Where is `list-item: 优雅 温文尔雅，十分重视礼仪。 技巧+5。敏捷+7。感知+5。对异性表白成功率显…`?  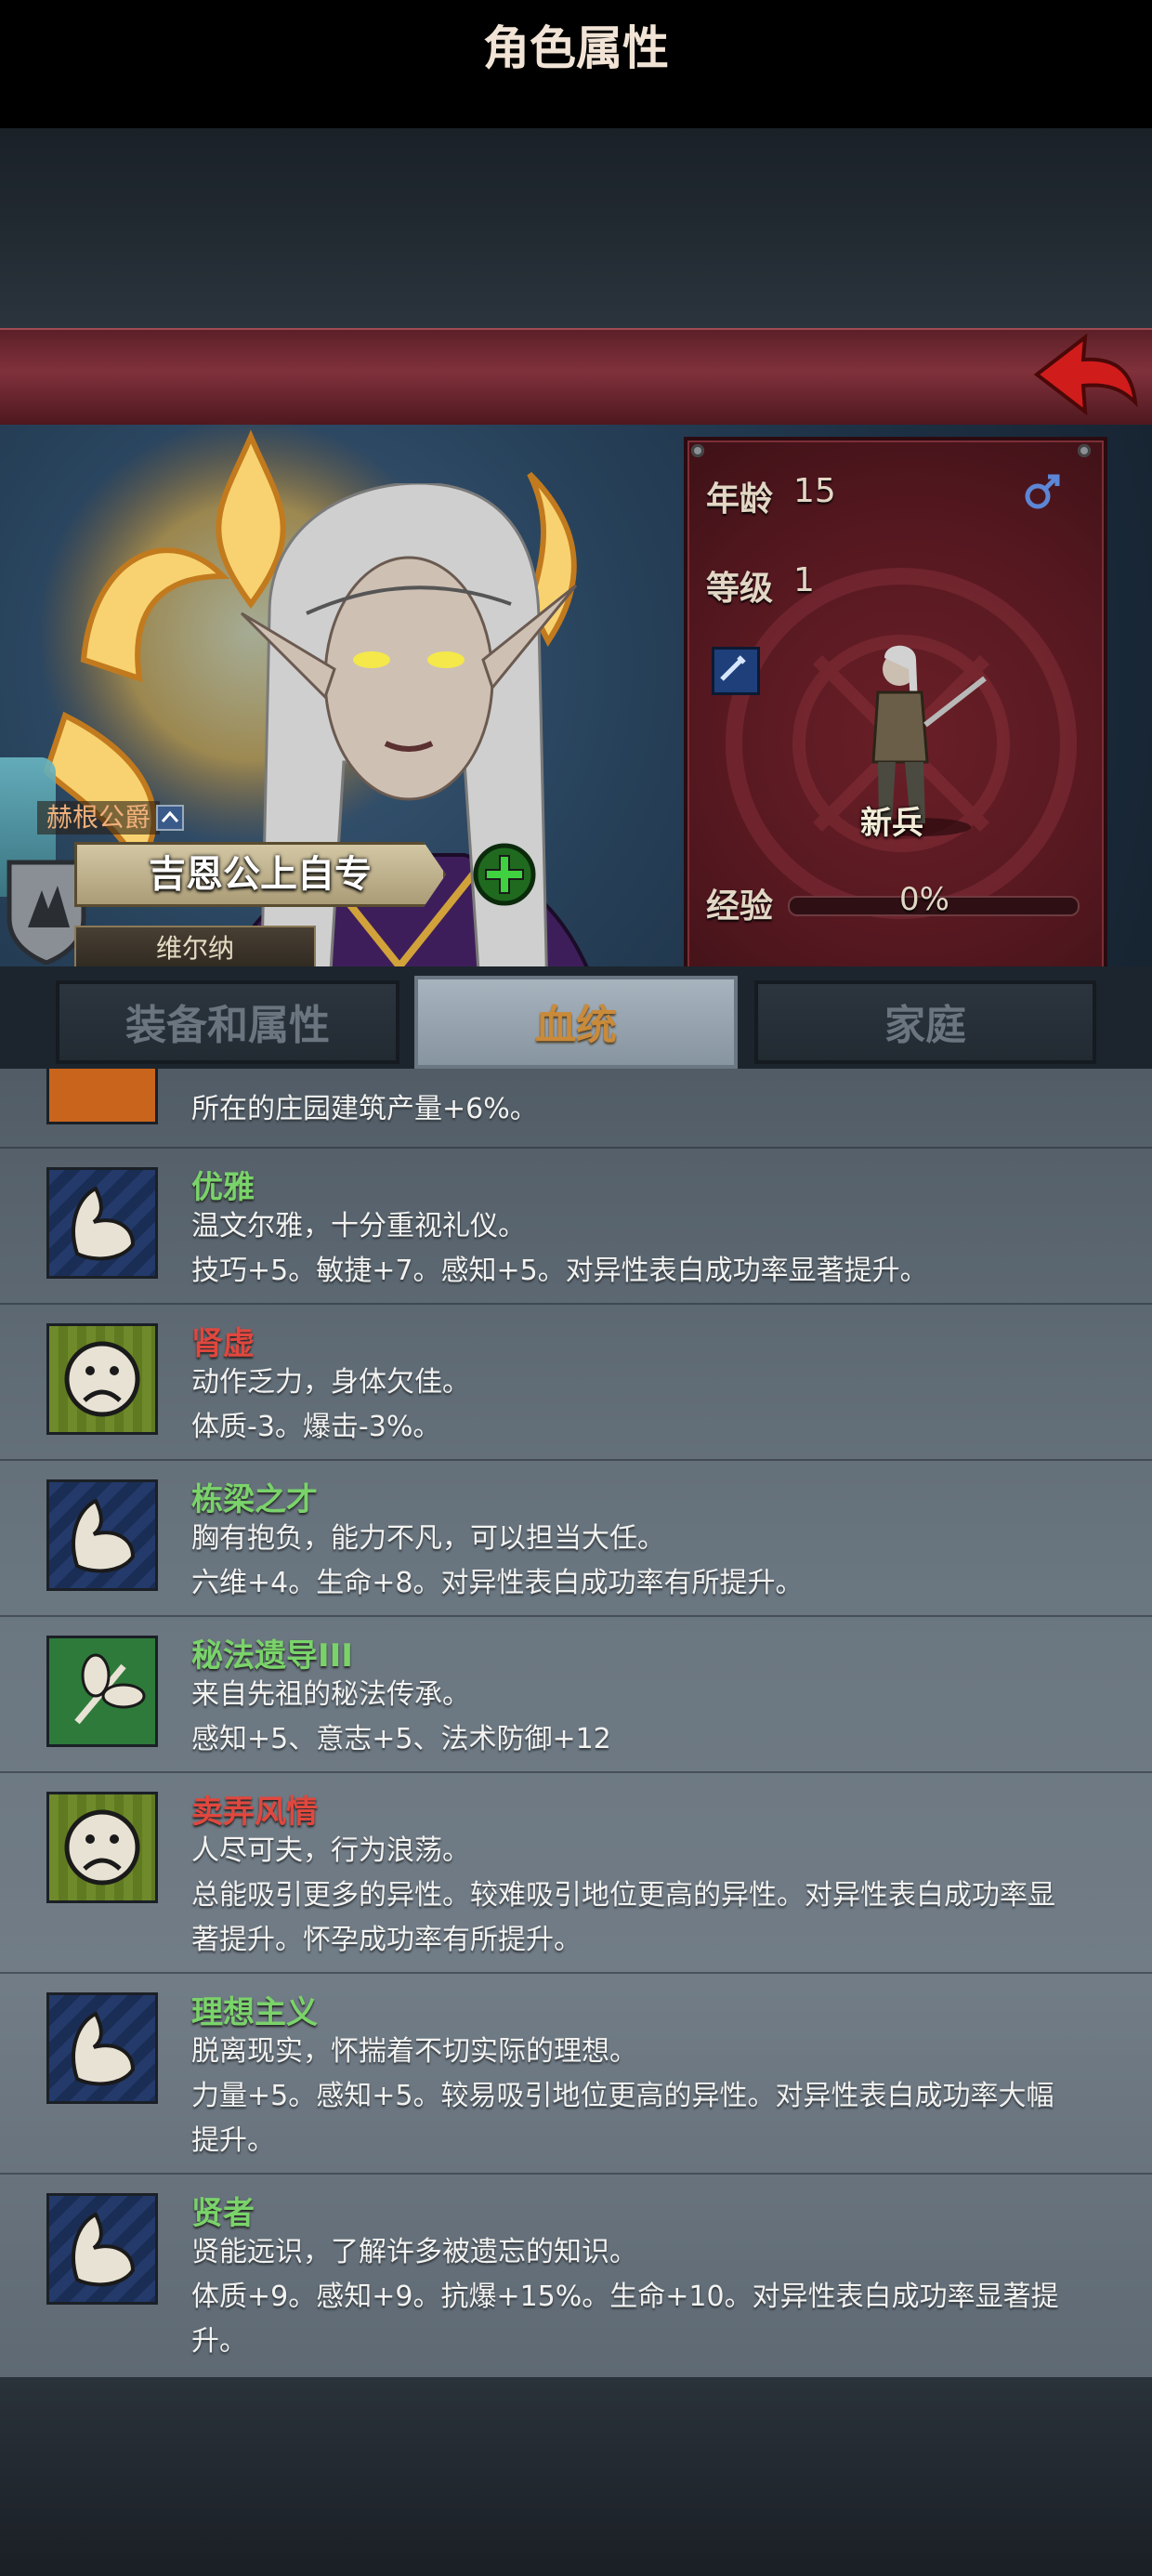 list-item: 优雅 温文尔雅，十分重视礼仪。 技巧+5。敏捷+7。感知+5。对异性表白成功率显… is located at coordinates (576, 1217).